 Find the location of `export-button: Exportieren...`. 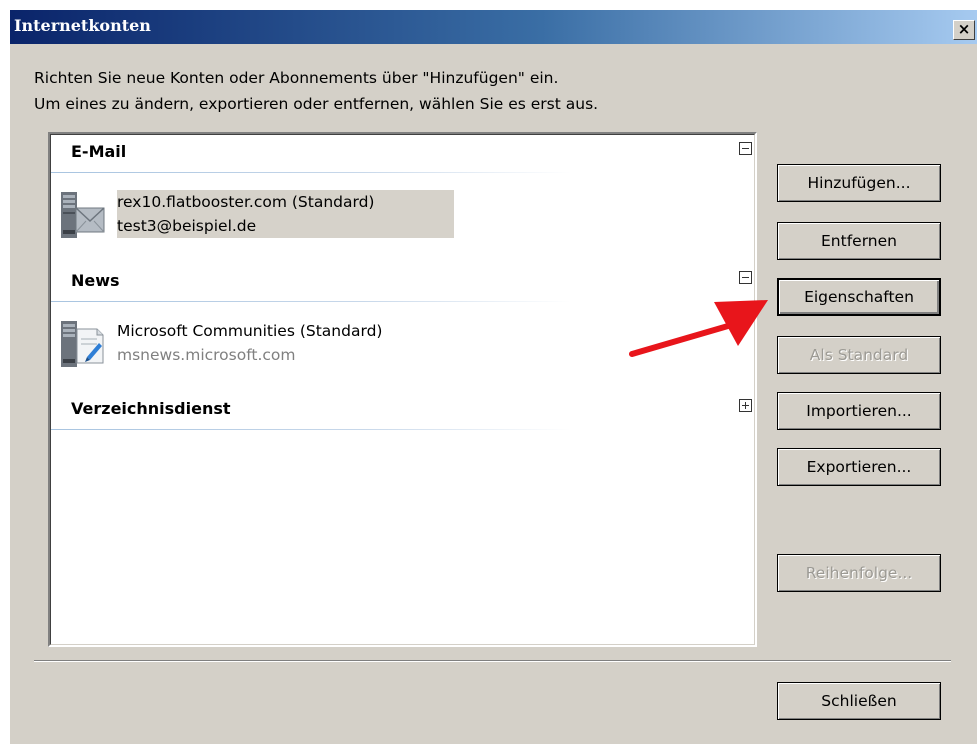

export-button: Exportieren... is located at coordinates (859, 467).